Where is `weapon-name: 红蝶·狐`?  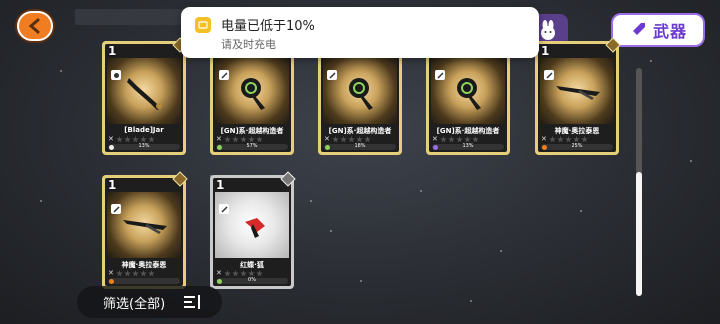
weapon-name: 红蝶·狐 is located at coordinates (252, 265).